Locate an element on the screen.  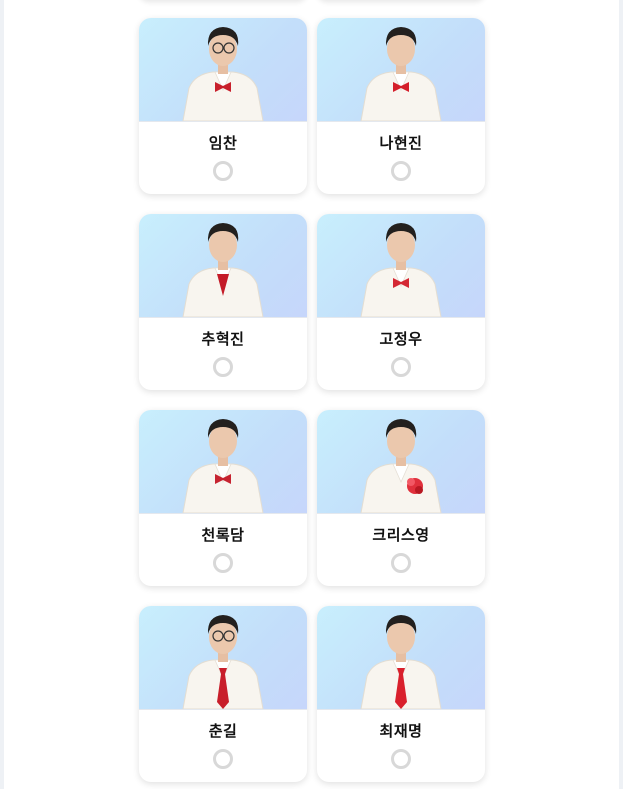
candidate-name: 나현진 is located at coordinates (401, 143).